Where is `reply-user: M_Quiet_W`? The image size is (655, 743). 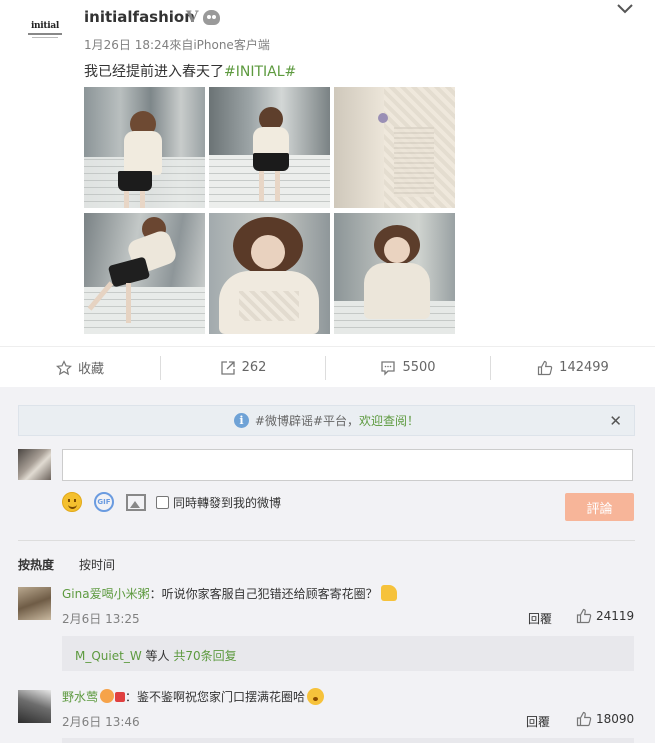
reply-user: M_Quiet_W is located at coordinates (108, 656).